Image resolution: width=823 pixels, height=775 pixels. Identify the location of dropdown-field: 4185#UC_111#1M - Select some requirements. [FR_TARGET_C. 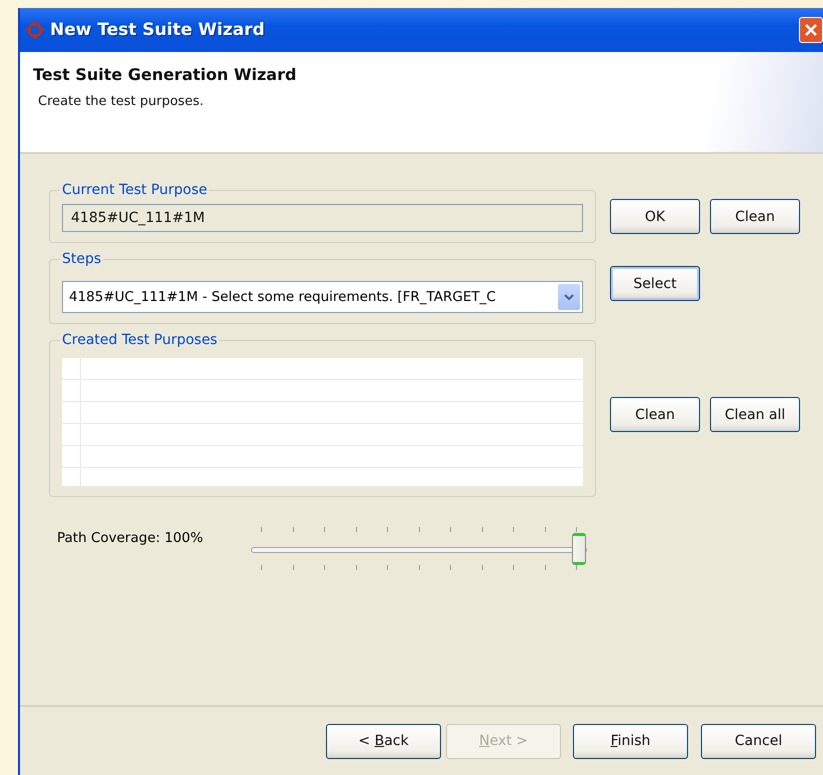
(322, 297).